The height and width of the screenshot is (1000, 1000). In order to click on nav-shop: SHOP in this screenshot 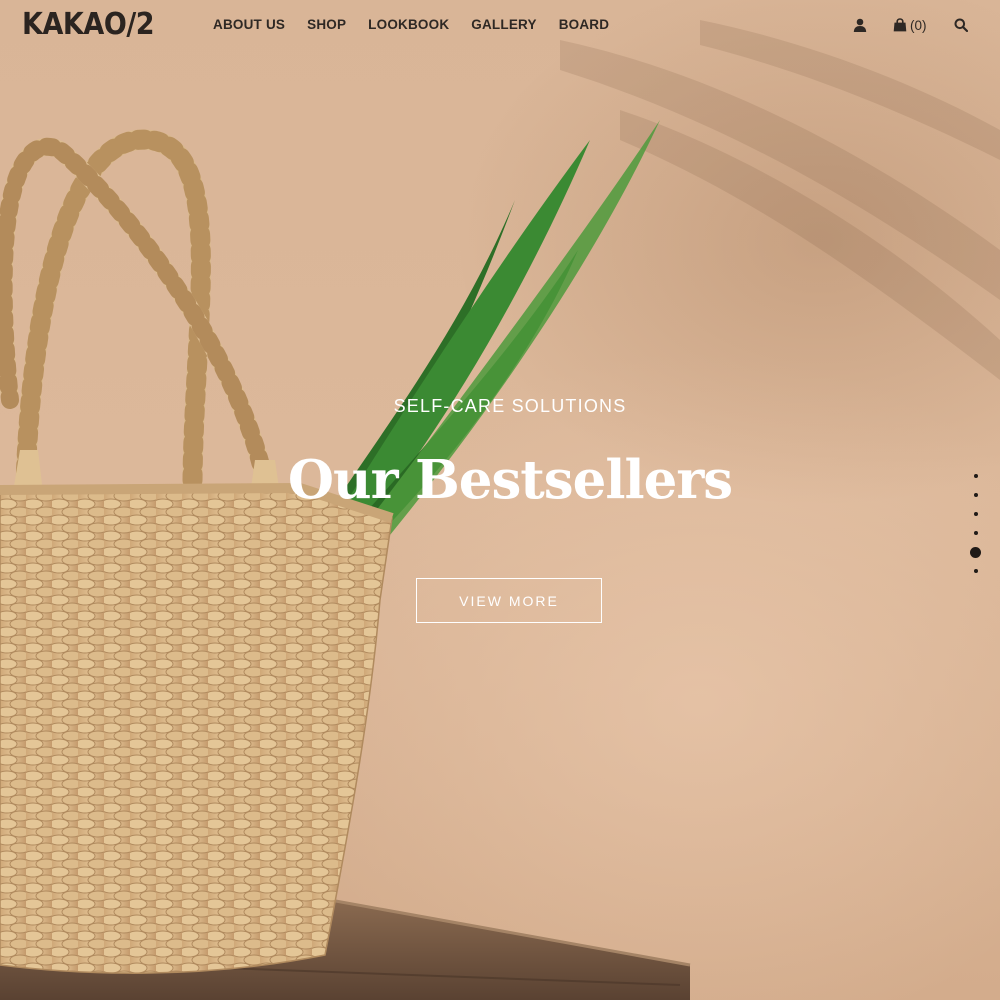, I will do `click(326, 25)`.